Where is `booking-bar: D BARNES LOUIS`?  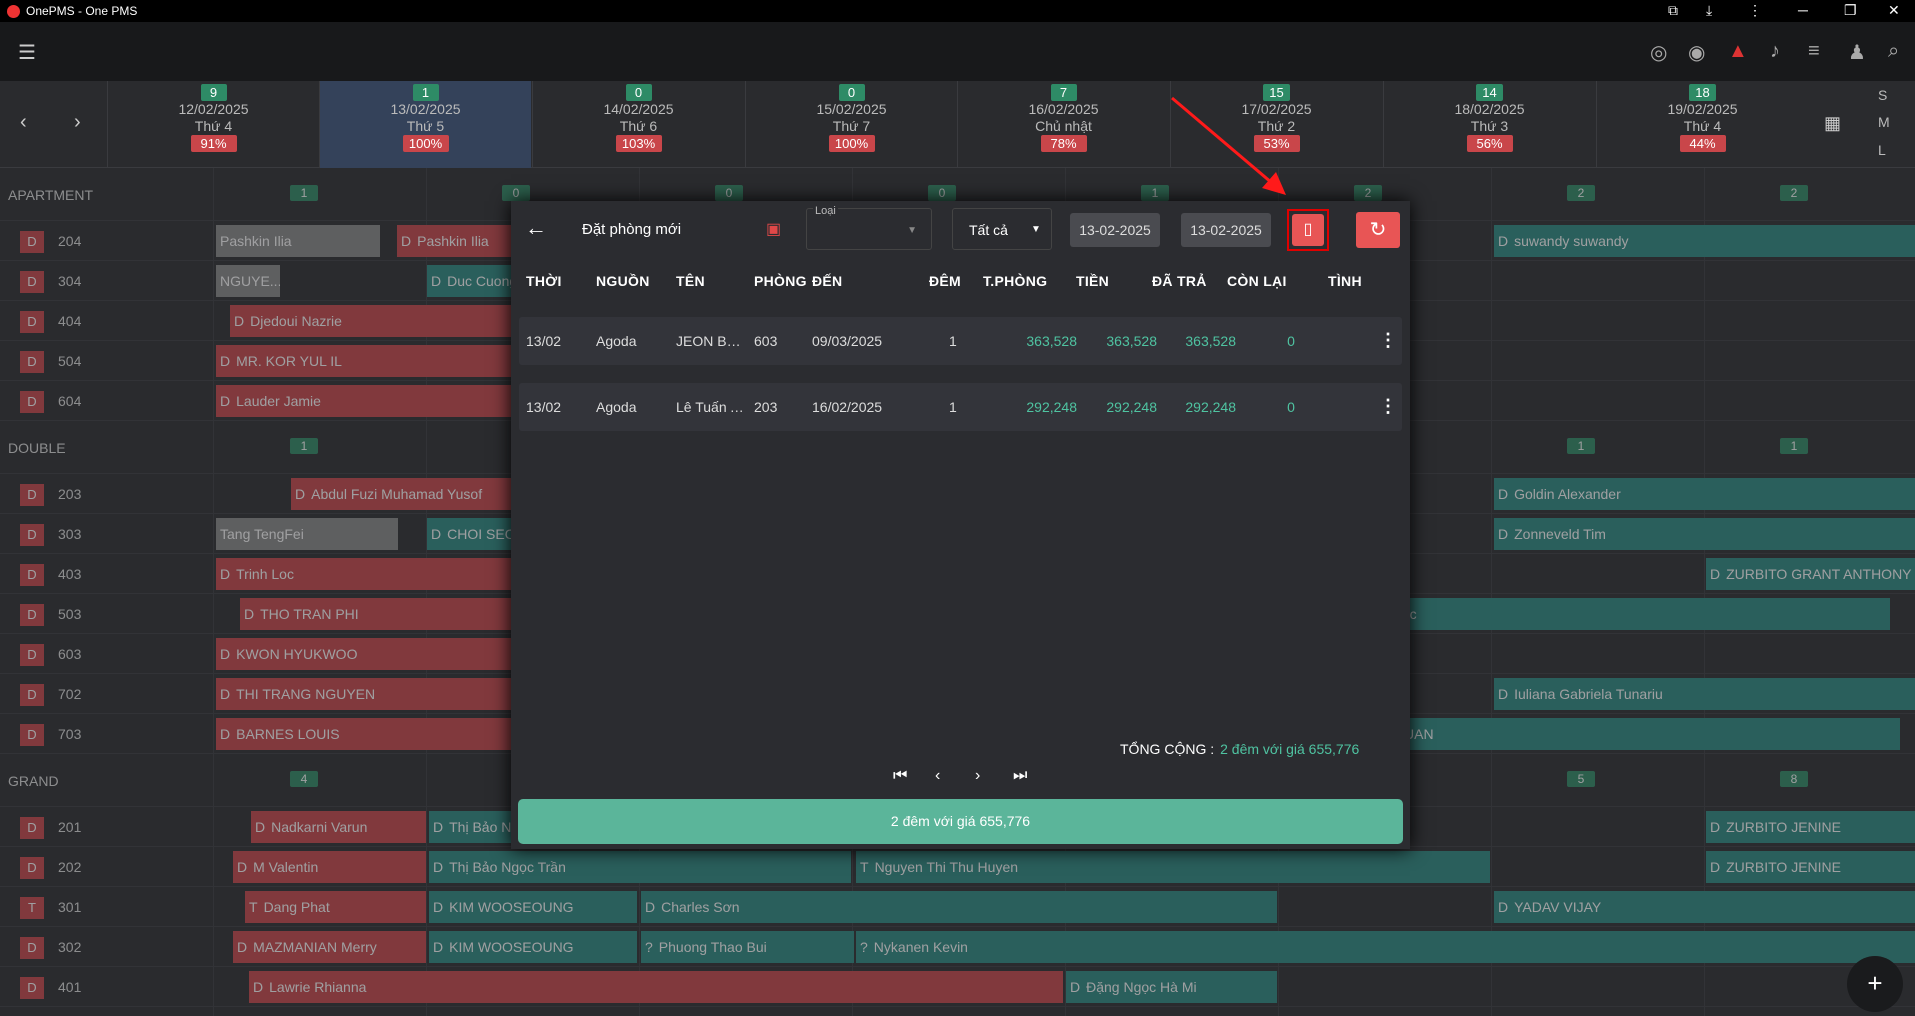 booking-bar: D BARNES LOUIS is located at coordinates (366, 734).